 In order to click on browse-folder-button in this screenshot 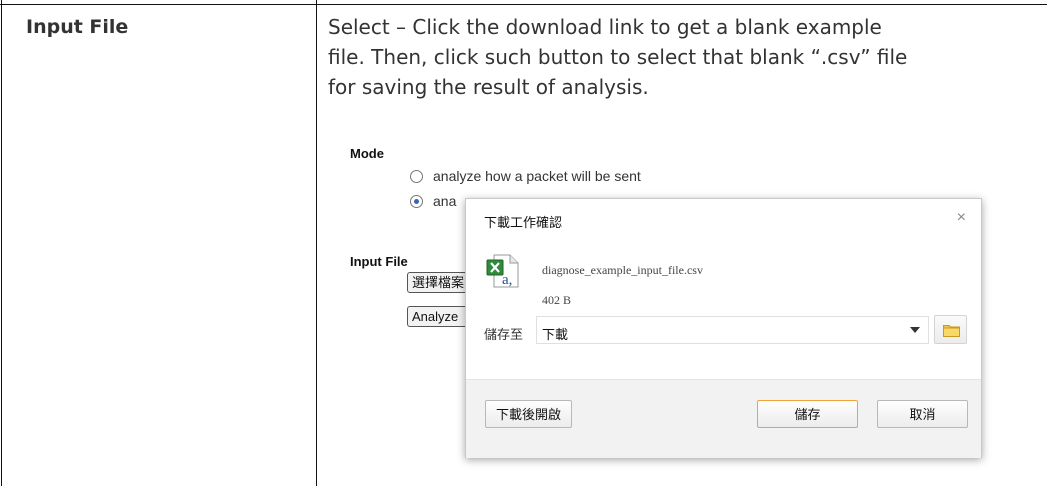, I will do `click(950, 329)`.